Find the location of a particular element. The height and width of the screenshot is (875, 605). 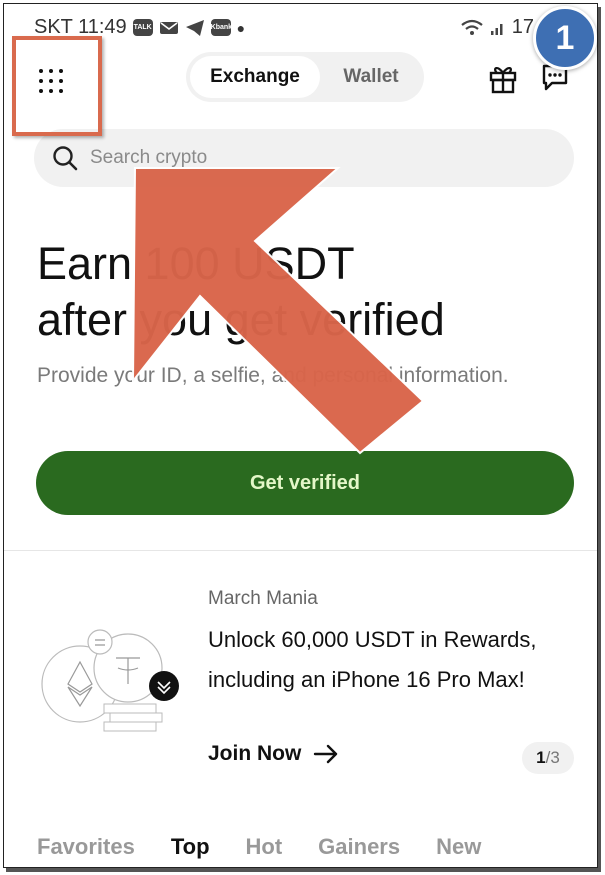

step-number-badge: 1 is located at coordinates (565, 38).